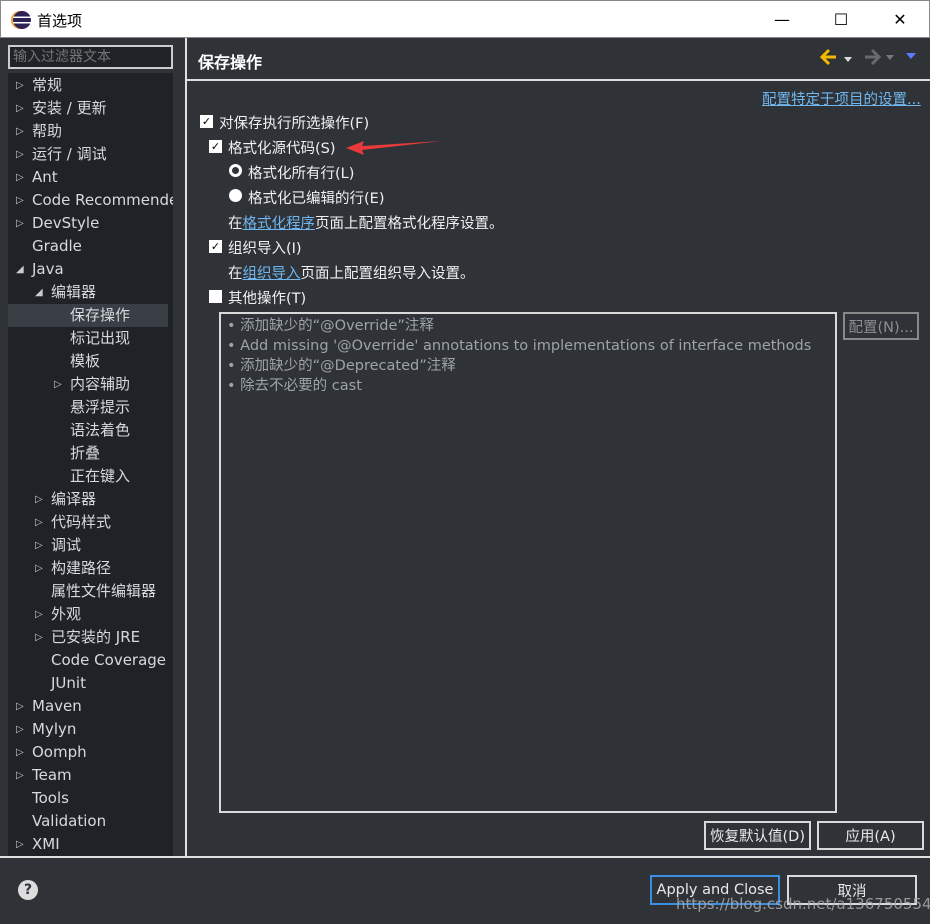 This screenshot has height=924, width=930. I want to click on tree-item: ◢ Java, so click(88, 269).